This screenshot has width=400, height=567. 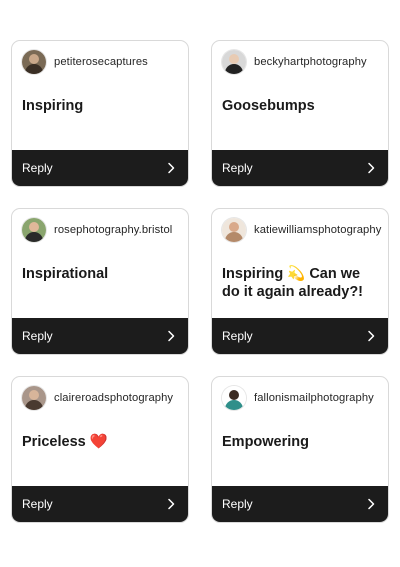 I want to click on comment-message: Inspiring 💫 Can we do it again already?!, so click(x=301, y=283).